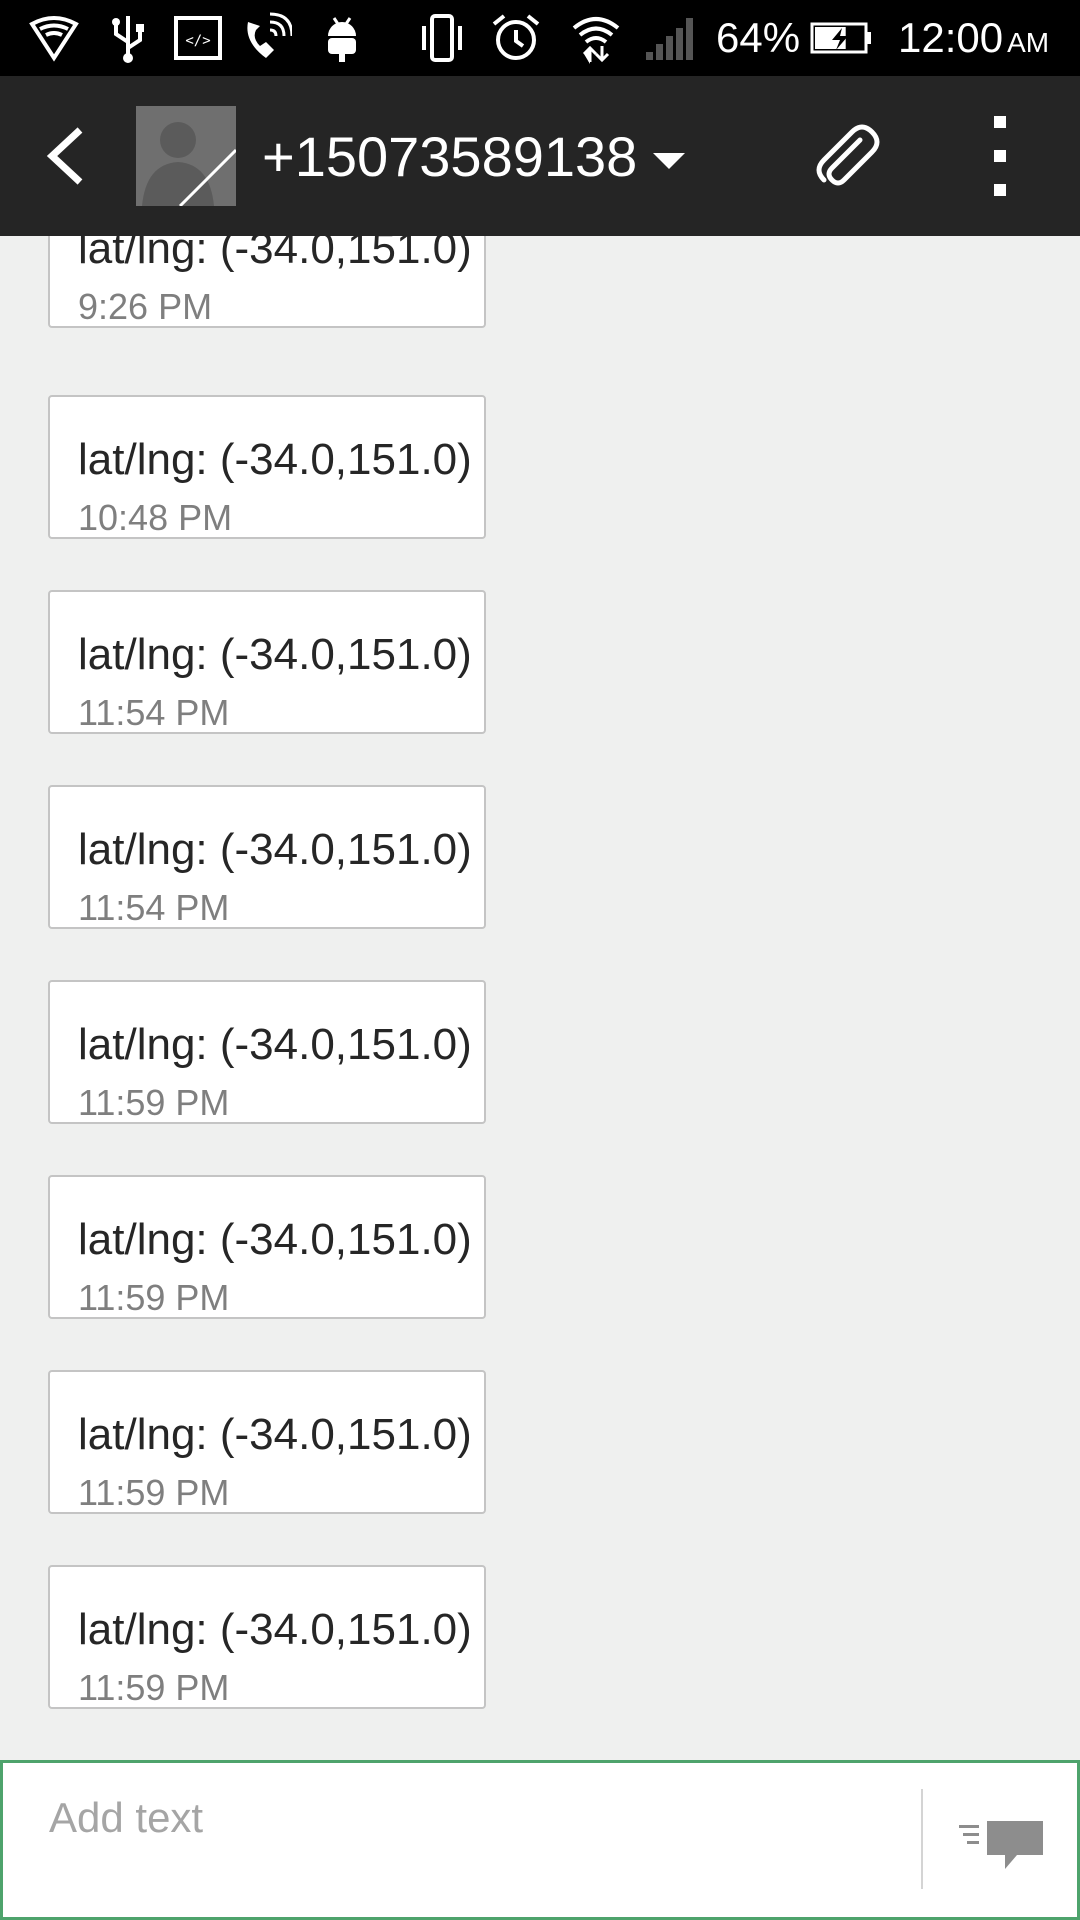  What do you see at coordinates (267, 282) in the screenshot?
I see `message-bubble: lat/lng: (-34.0,151.0) 9:26 PM` at bounding box center [267, 282].